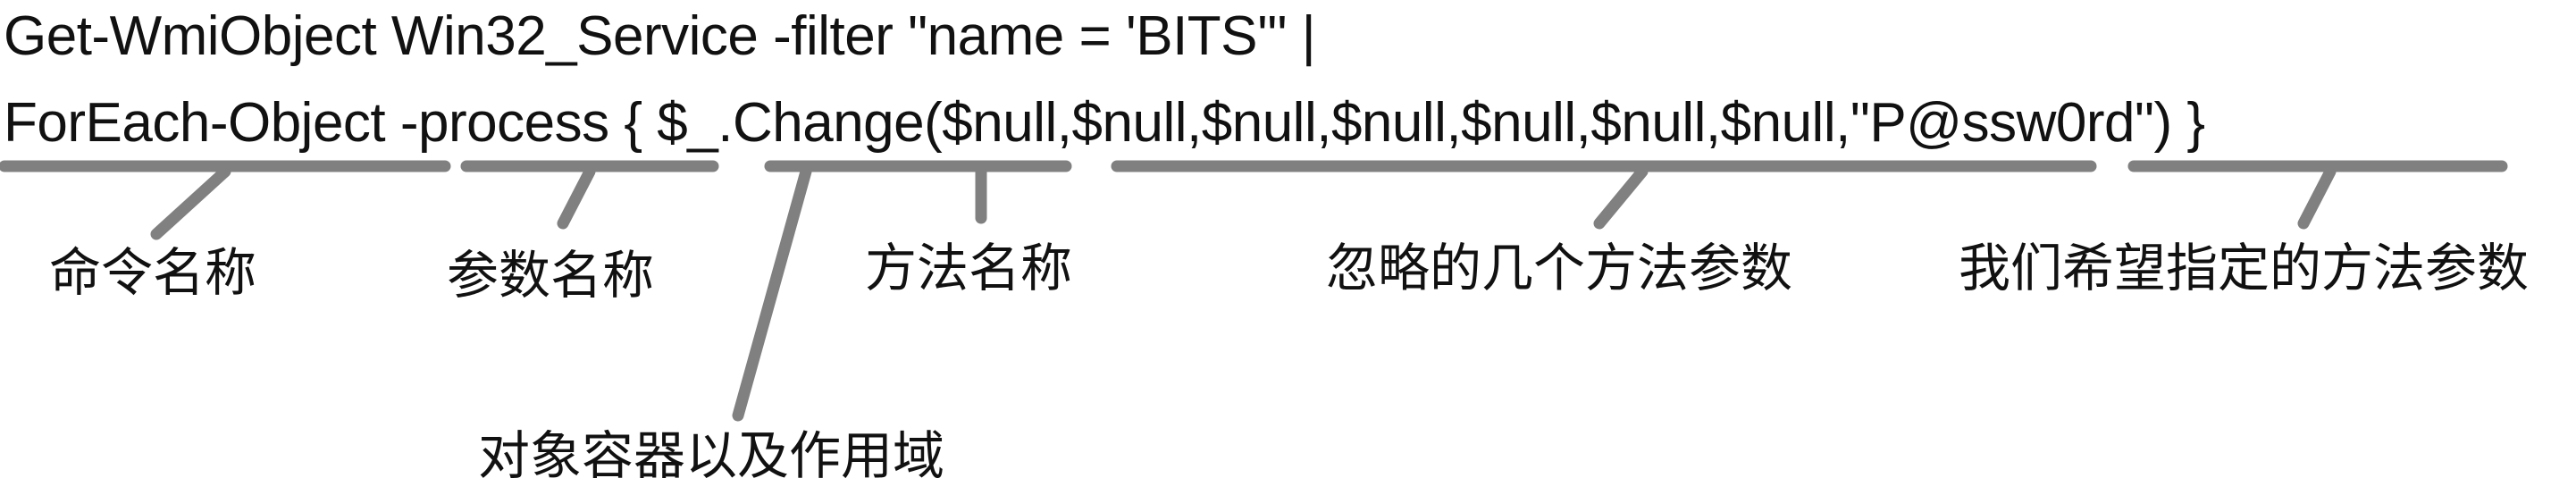  Describe the element at coordinates (2244, 269) in the screenshot. I see `label-desired-method-param: 我们希望指定的方法参数` at that location.